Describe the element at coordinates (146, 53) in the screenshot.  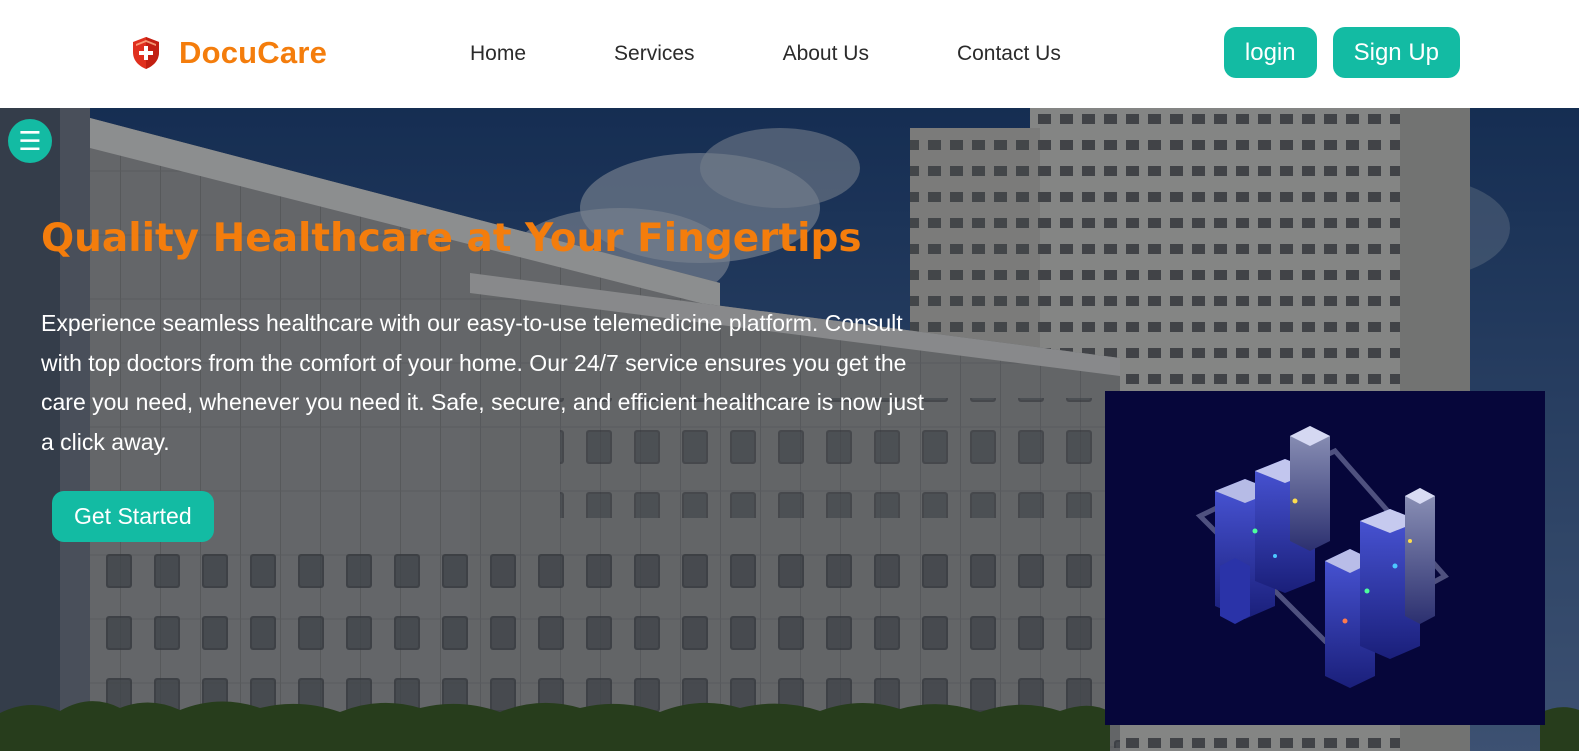
I see `shield-medical-icon` at that location.